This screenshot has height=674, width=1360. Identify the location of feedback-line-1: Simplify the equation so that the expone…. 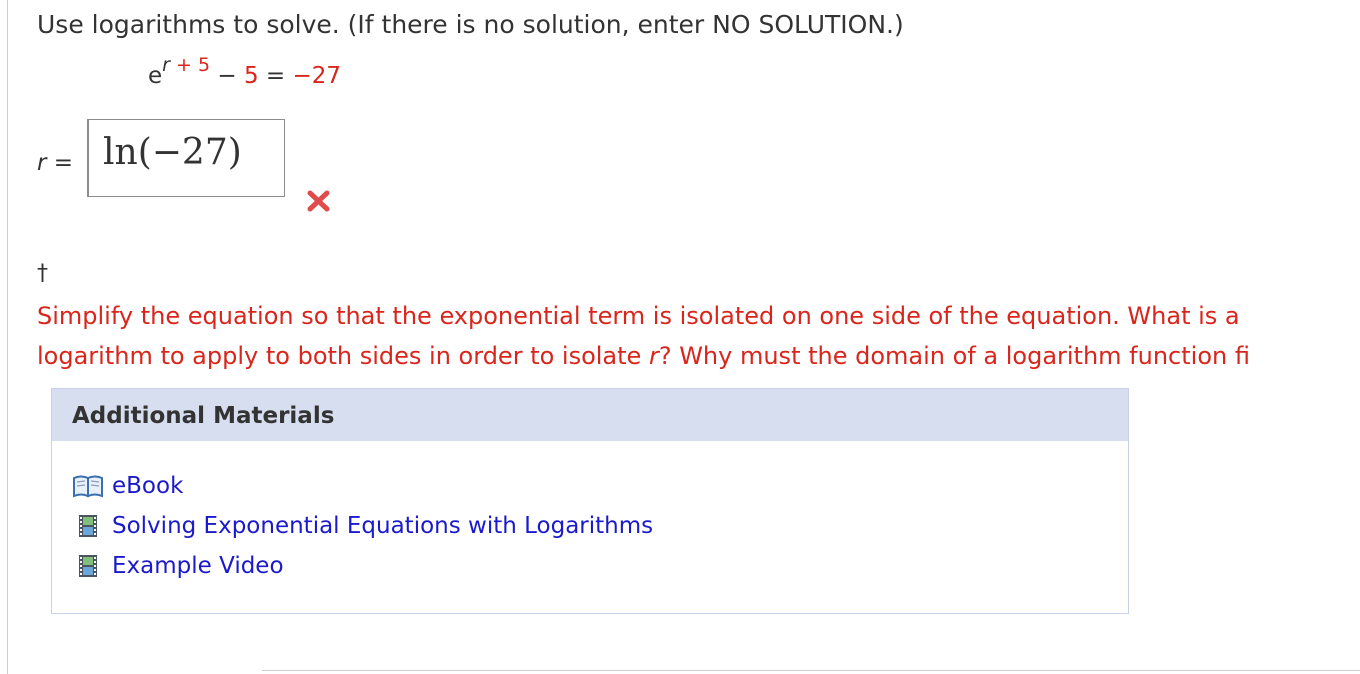
(638, 316).